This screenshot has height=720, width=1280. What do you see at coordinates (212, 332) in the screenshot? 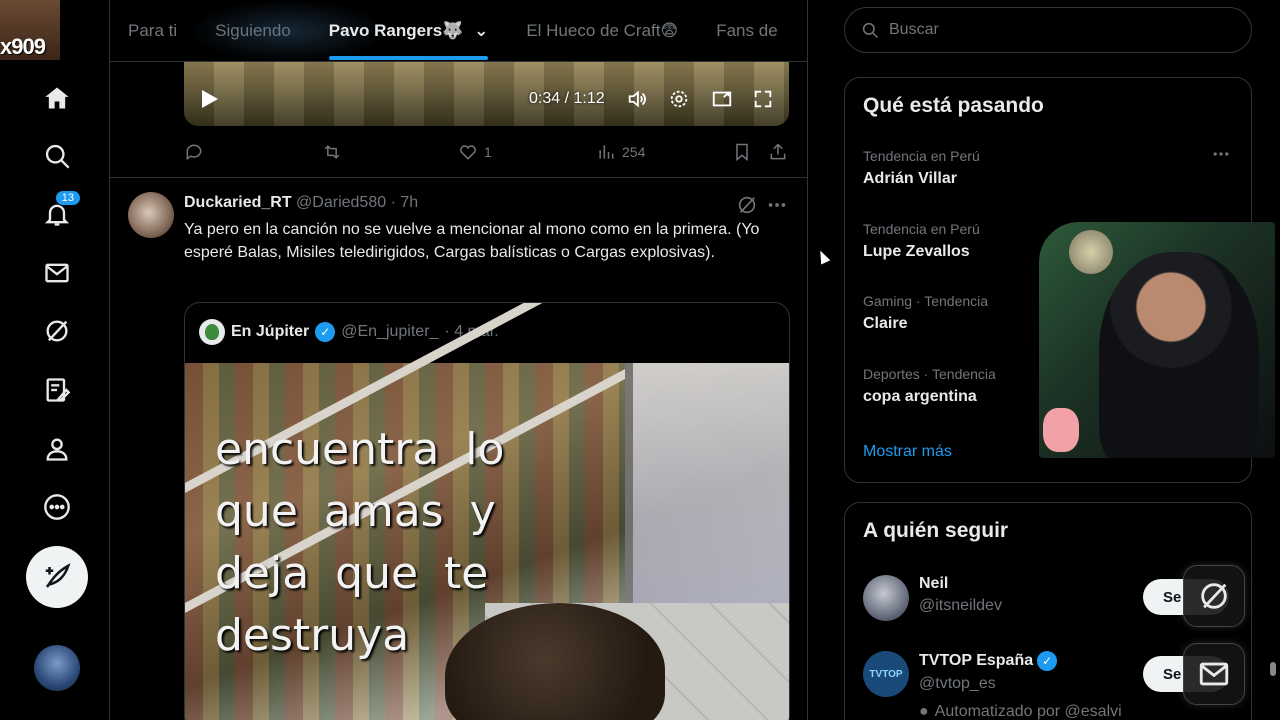
I see `alien-avatar-icon` at bounding box center [212, 332].